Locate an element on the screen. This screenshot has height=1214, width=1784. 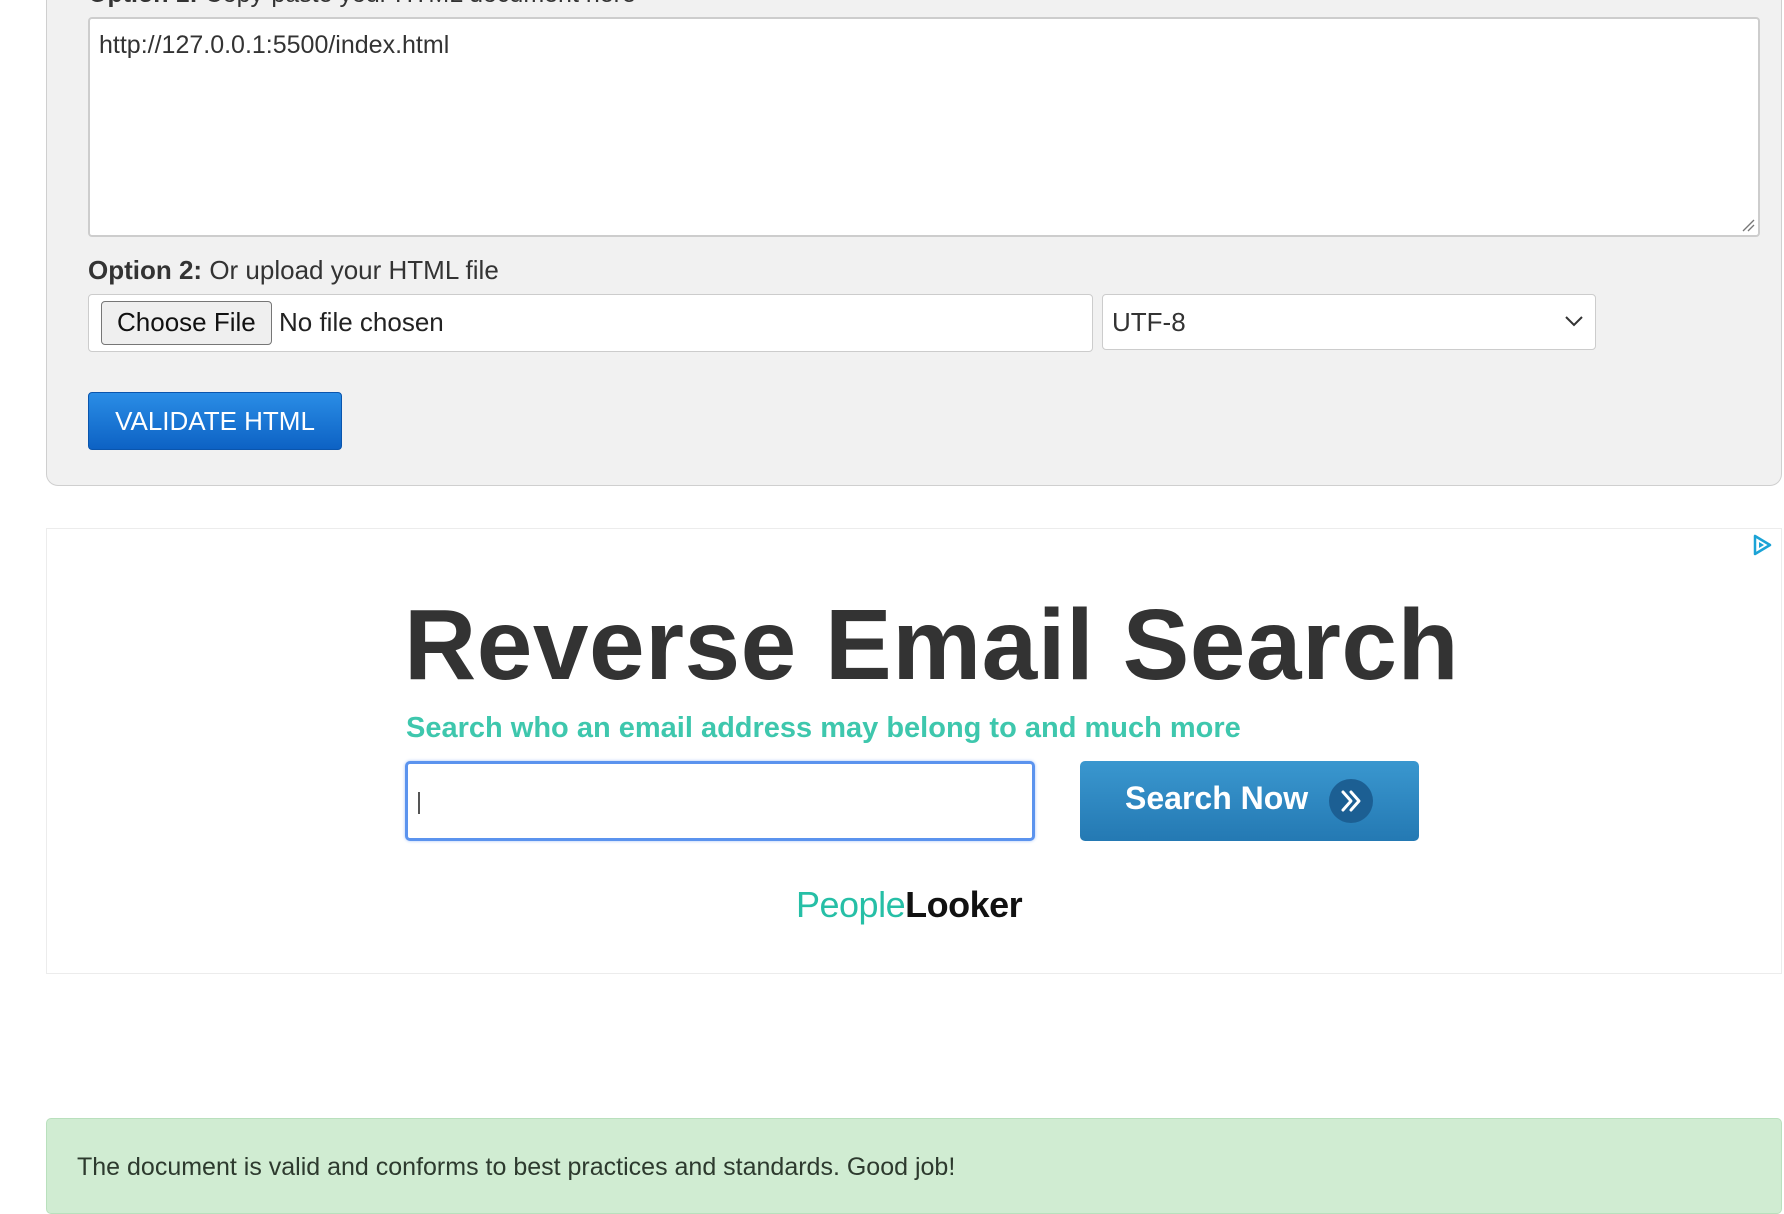
option1-label-text: Copy-paste your HTML document here is located at coordinates (417, 4).